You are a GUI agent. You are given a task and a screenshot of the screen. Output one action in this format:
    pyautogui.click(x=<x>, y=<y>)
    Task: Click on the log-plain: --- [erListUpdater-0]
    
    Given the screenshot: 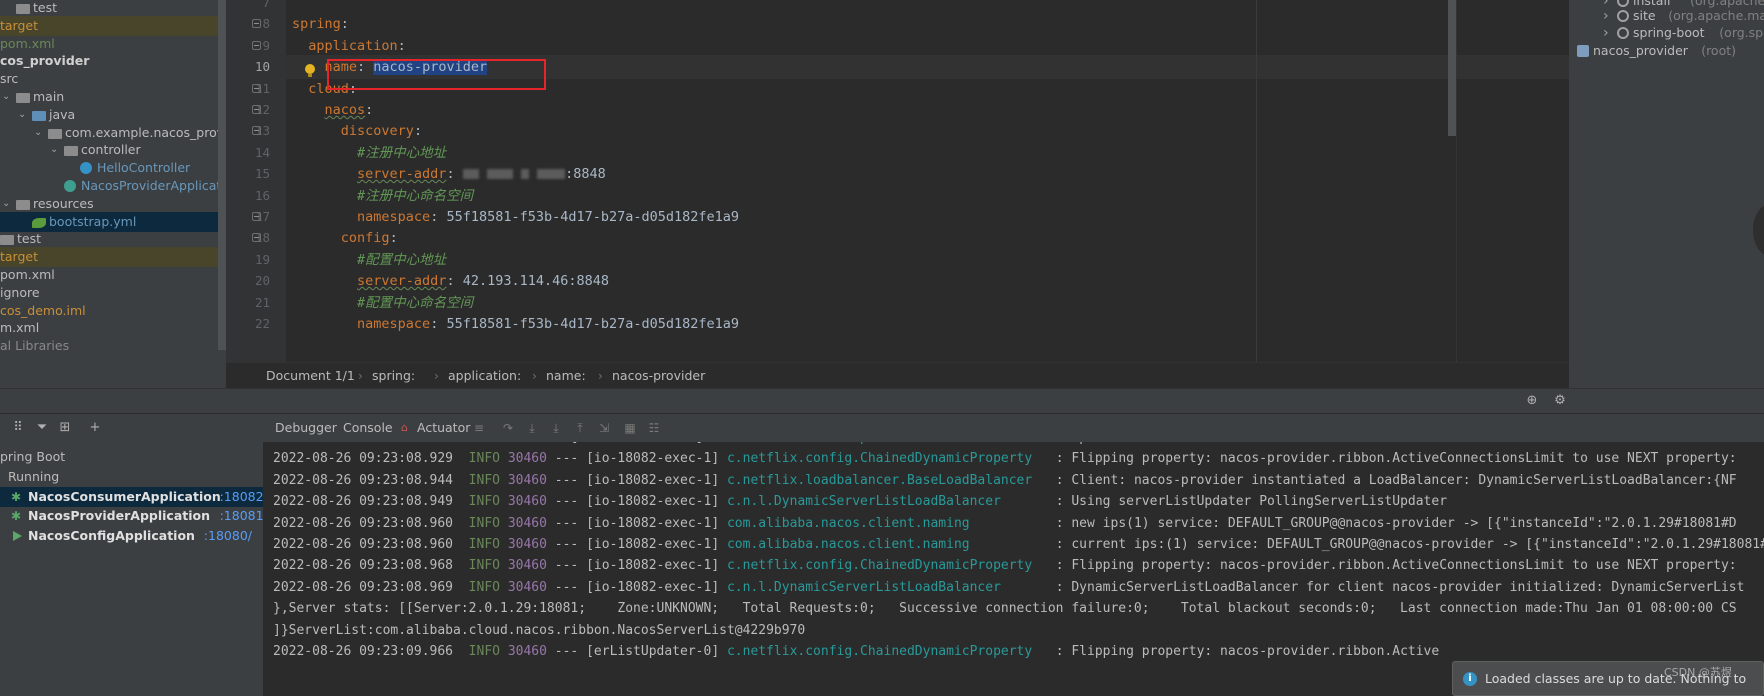 What is the action you would take?
    pyautogui.click(x=636, y=651)
    